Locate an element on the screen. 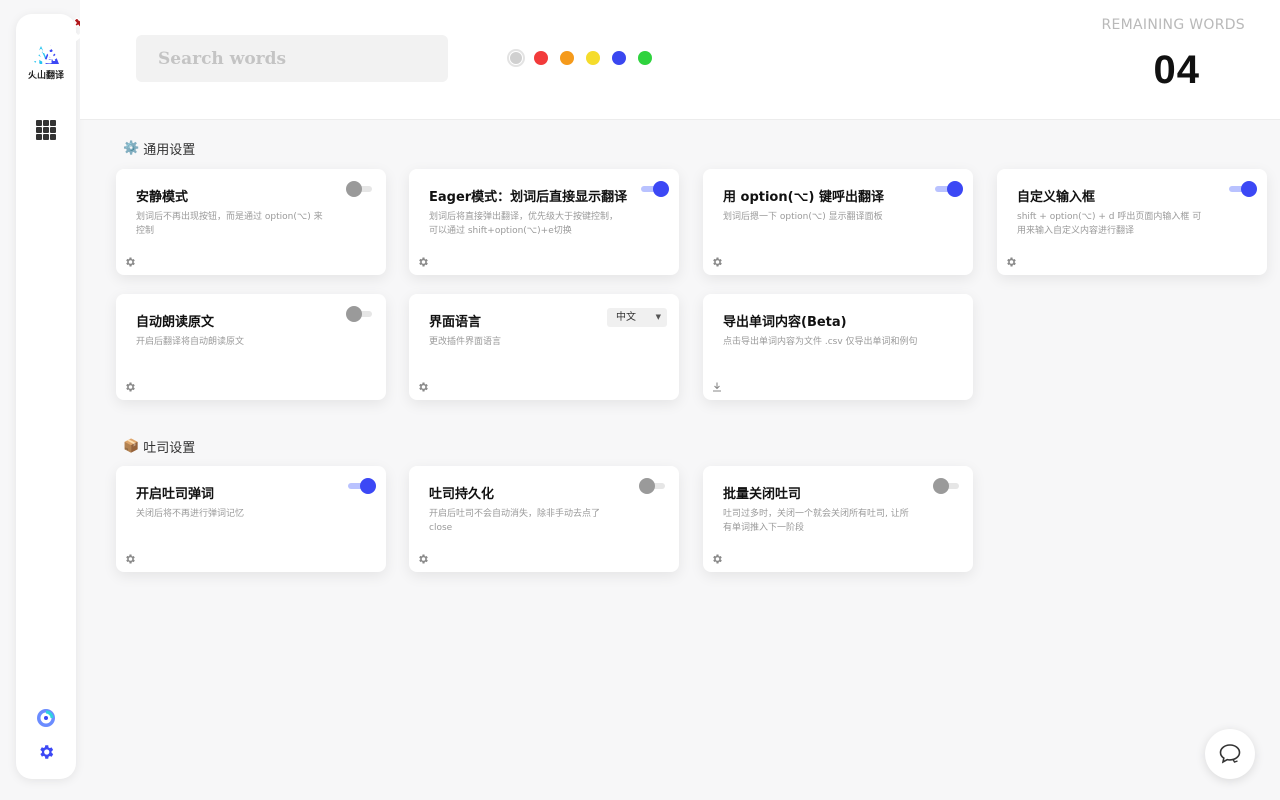  card-desc: 吐司过多时，关闭一个就会关闭所有吐司, 让所有单词推入下一阶段 is located at coordinates (816, 521).